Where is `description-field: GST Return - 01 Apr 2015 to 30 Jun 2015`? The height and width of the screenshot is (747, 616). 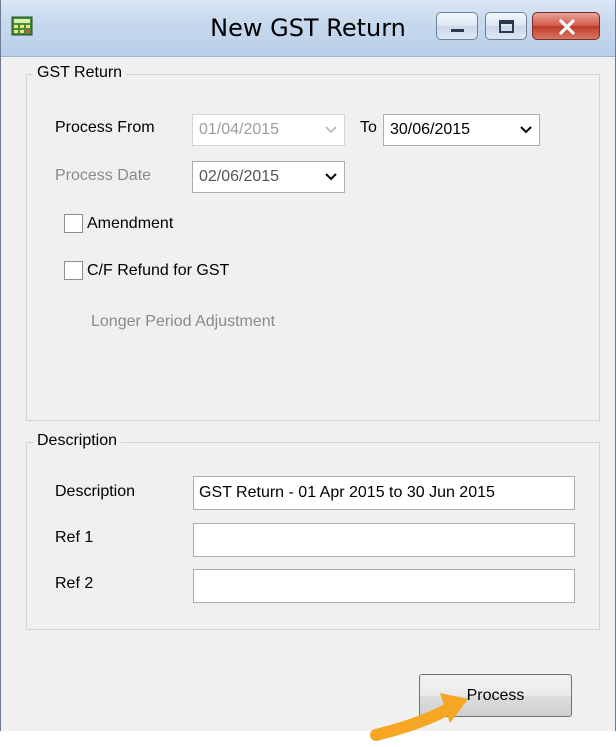
description-field: GST Return - 01 Apr 2015 to 30 Jun 2015 is located at coordinates (384, 493).